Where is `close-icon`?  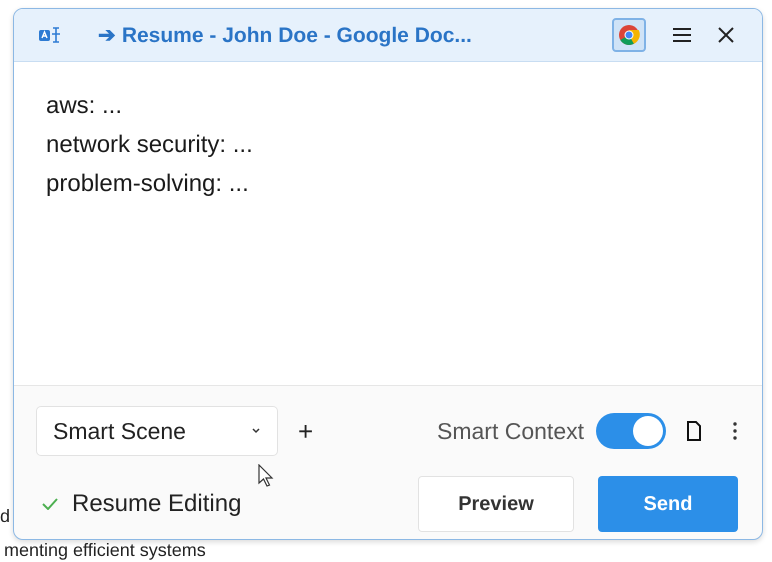
close-icon is located at coordinates (726, 35).